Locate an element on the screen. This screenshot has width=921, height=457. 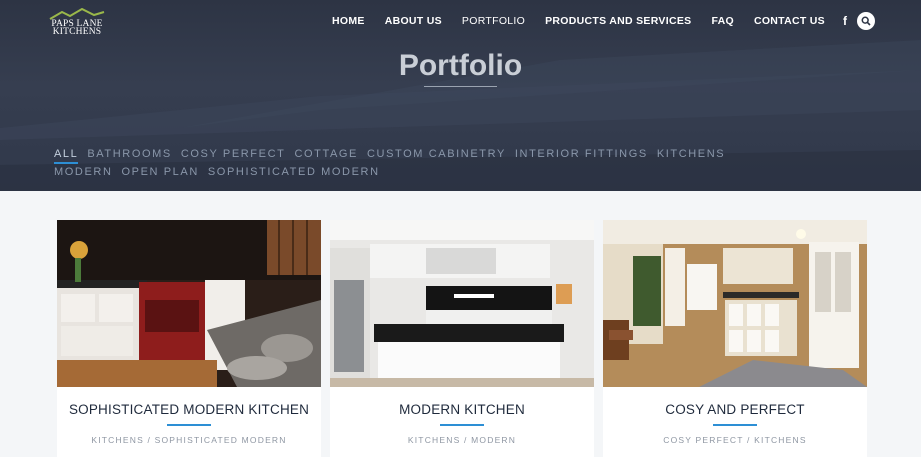
filter-cottage: COTTAGE is located at coordinates (326, 154).